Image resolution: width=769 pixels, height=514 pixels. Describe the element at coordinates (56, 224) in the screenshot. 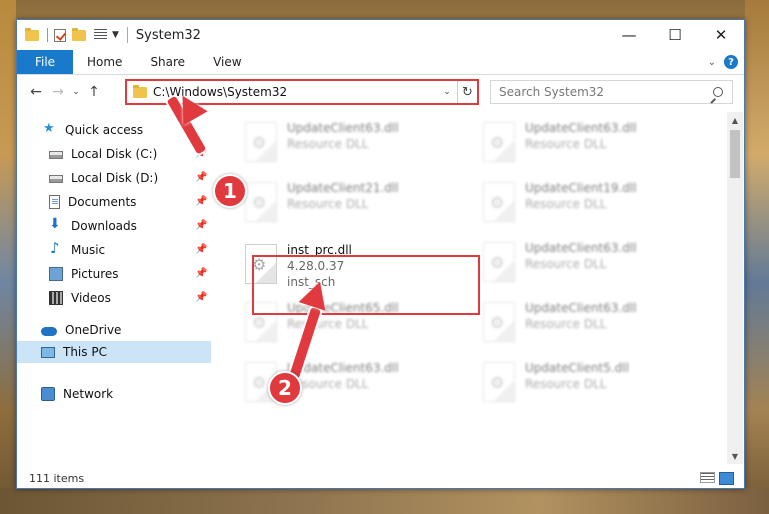

I see `downloads-icon` at that location.